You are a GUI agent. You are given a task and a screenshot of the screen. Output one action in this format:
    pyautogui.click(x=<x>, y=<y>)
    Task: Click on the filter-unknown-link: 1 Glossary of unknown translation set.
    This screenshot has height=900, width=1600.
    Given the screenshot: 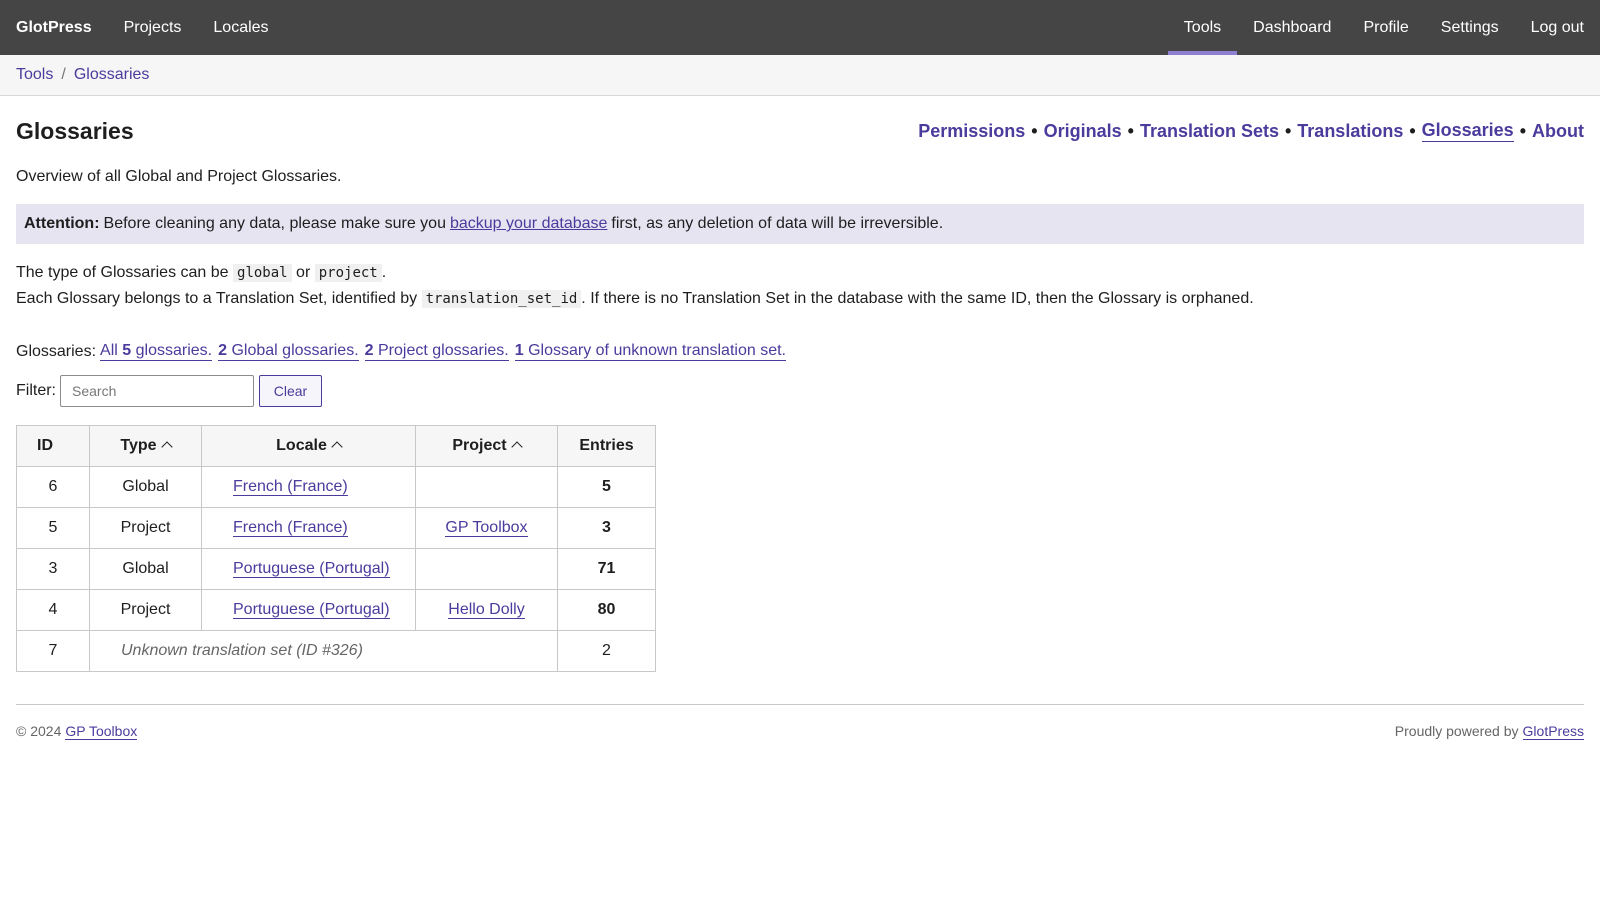 What is the action you would take?
    pyautogui.click(x=650, y=351)
    